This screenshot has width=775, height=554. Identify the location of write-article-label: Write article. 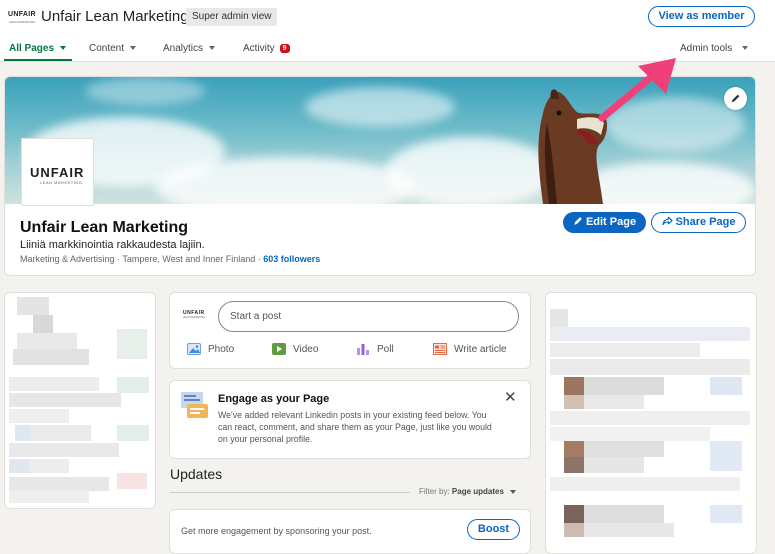
(480, 349).